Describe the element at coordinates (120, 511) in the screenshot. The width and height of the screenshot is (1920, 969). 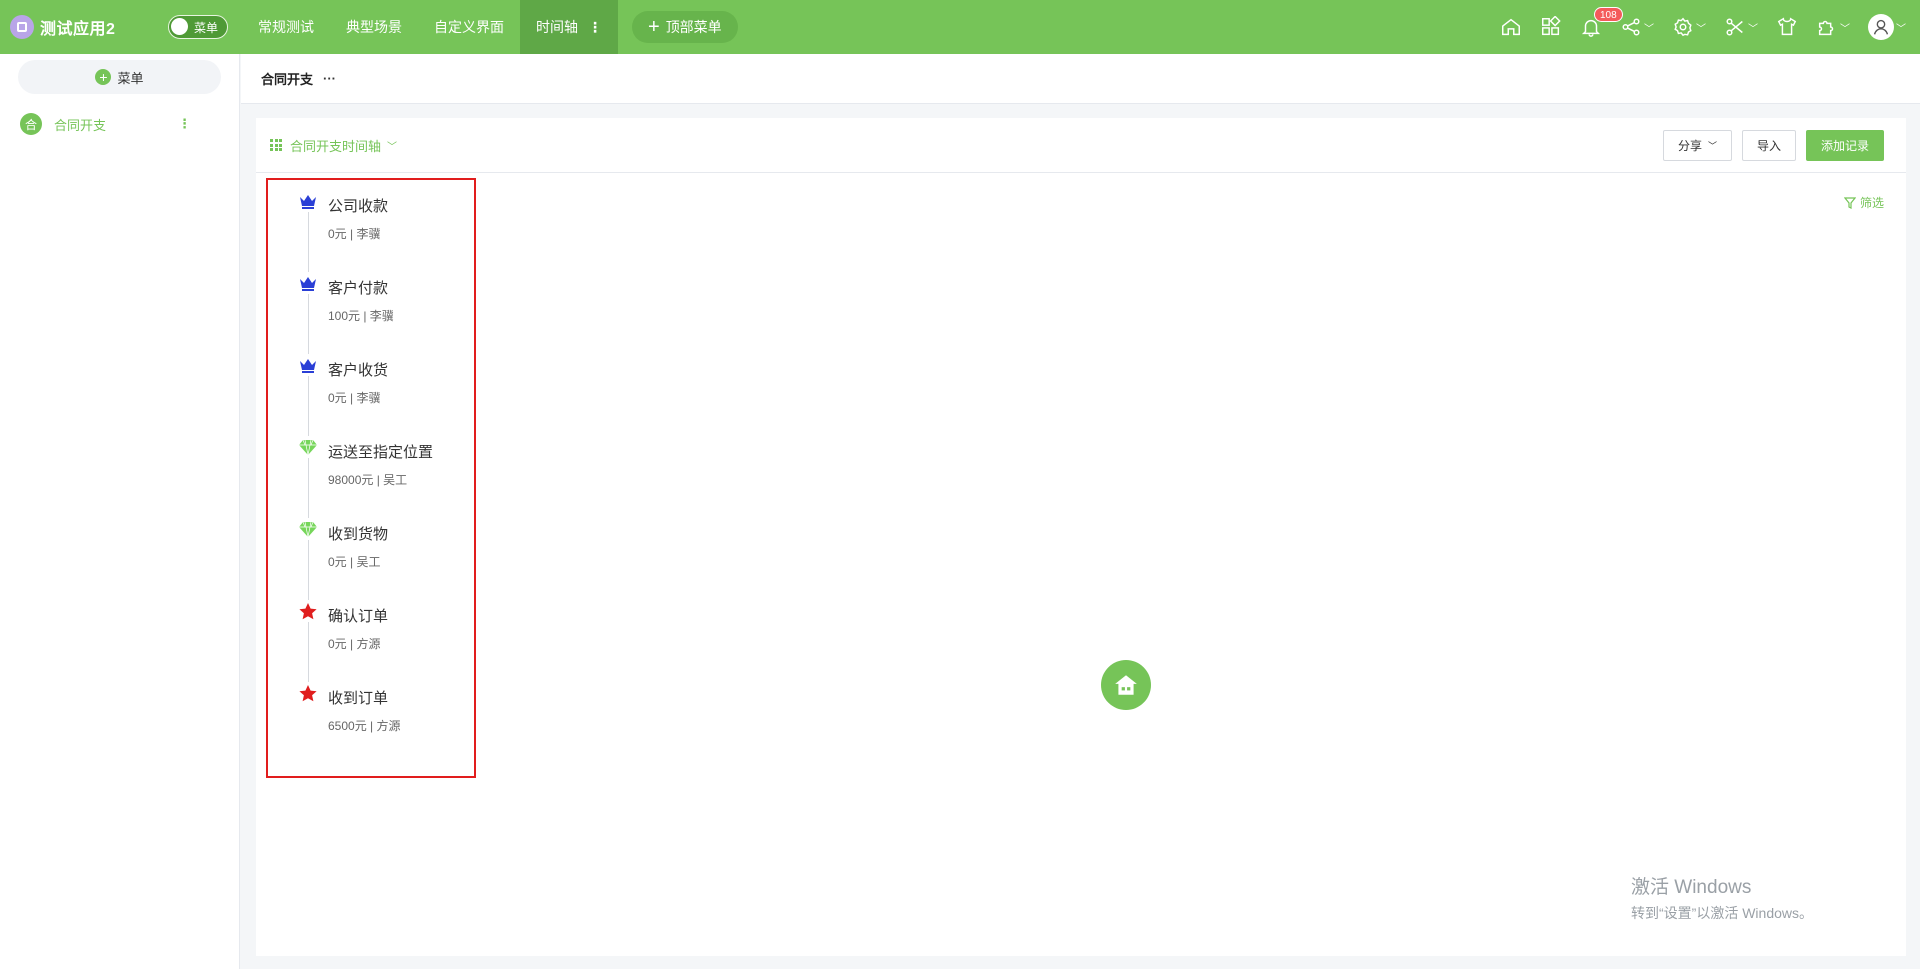
I see `sidebar: + 菜单 合 合同开支 ⋮` at that location.